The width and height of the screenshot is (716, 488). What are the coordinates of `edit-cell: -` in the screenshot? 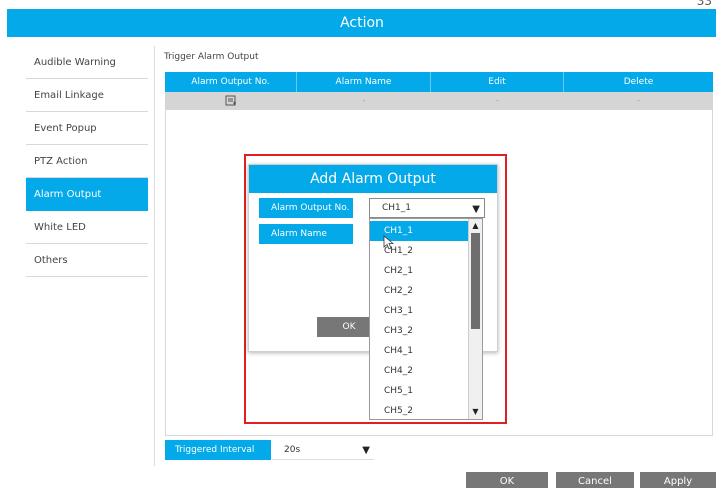 It's located at (497, 100).